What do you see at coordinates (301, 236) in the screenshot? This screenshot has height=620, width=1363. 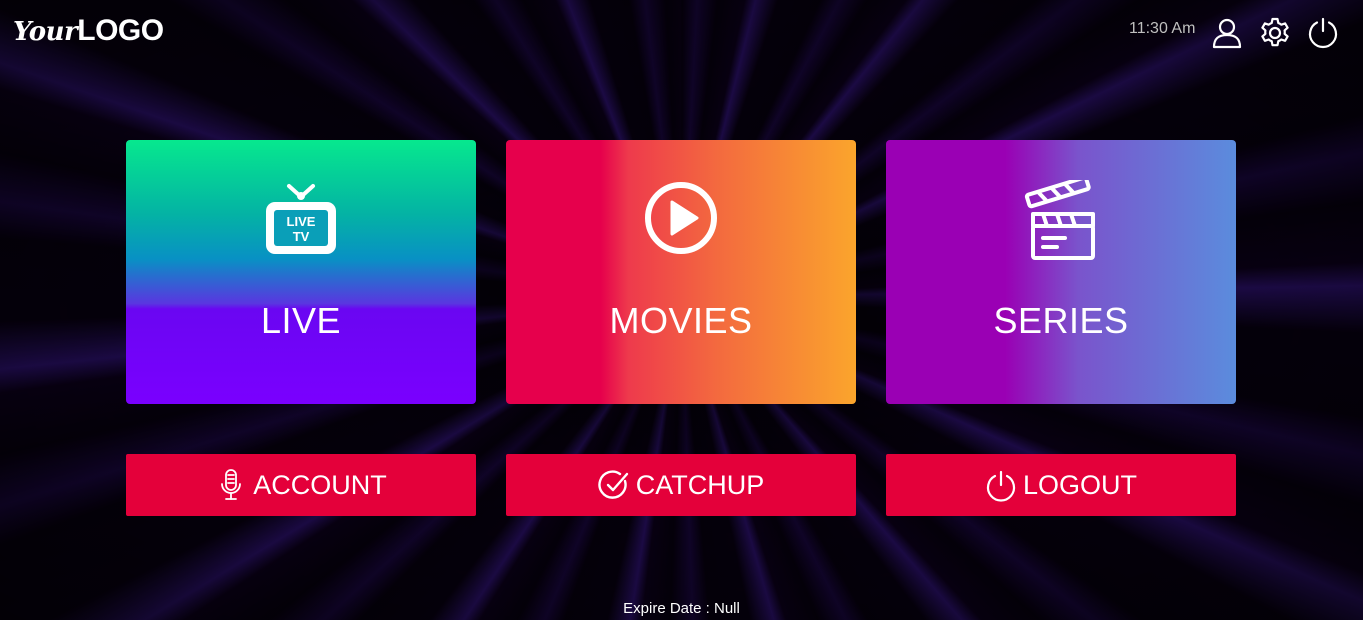 I see `live-tv-icon-text-2: TV` at bounding box center [301, 236].